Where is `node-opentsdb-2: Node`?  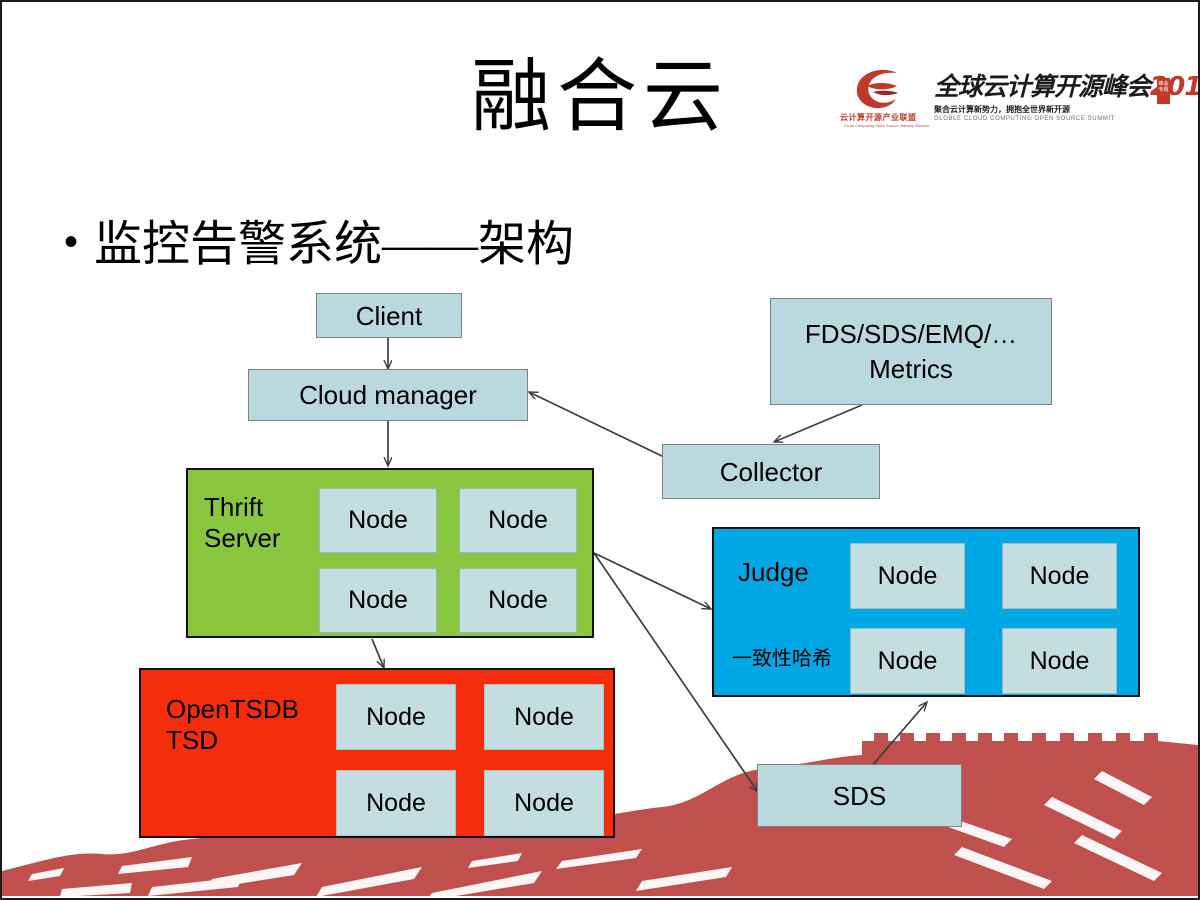 node-opentsdb-2: Node is located at coordinates (544, 717).